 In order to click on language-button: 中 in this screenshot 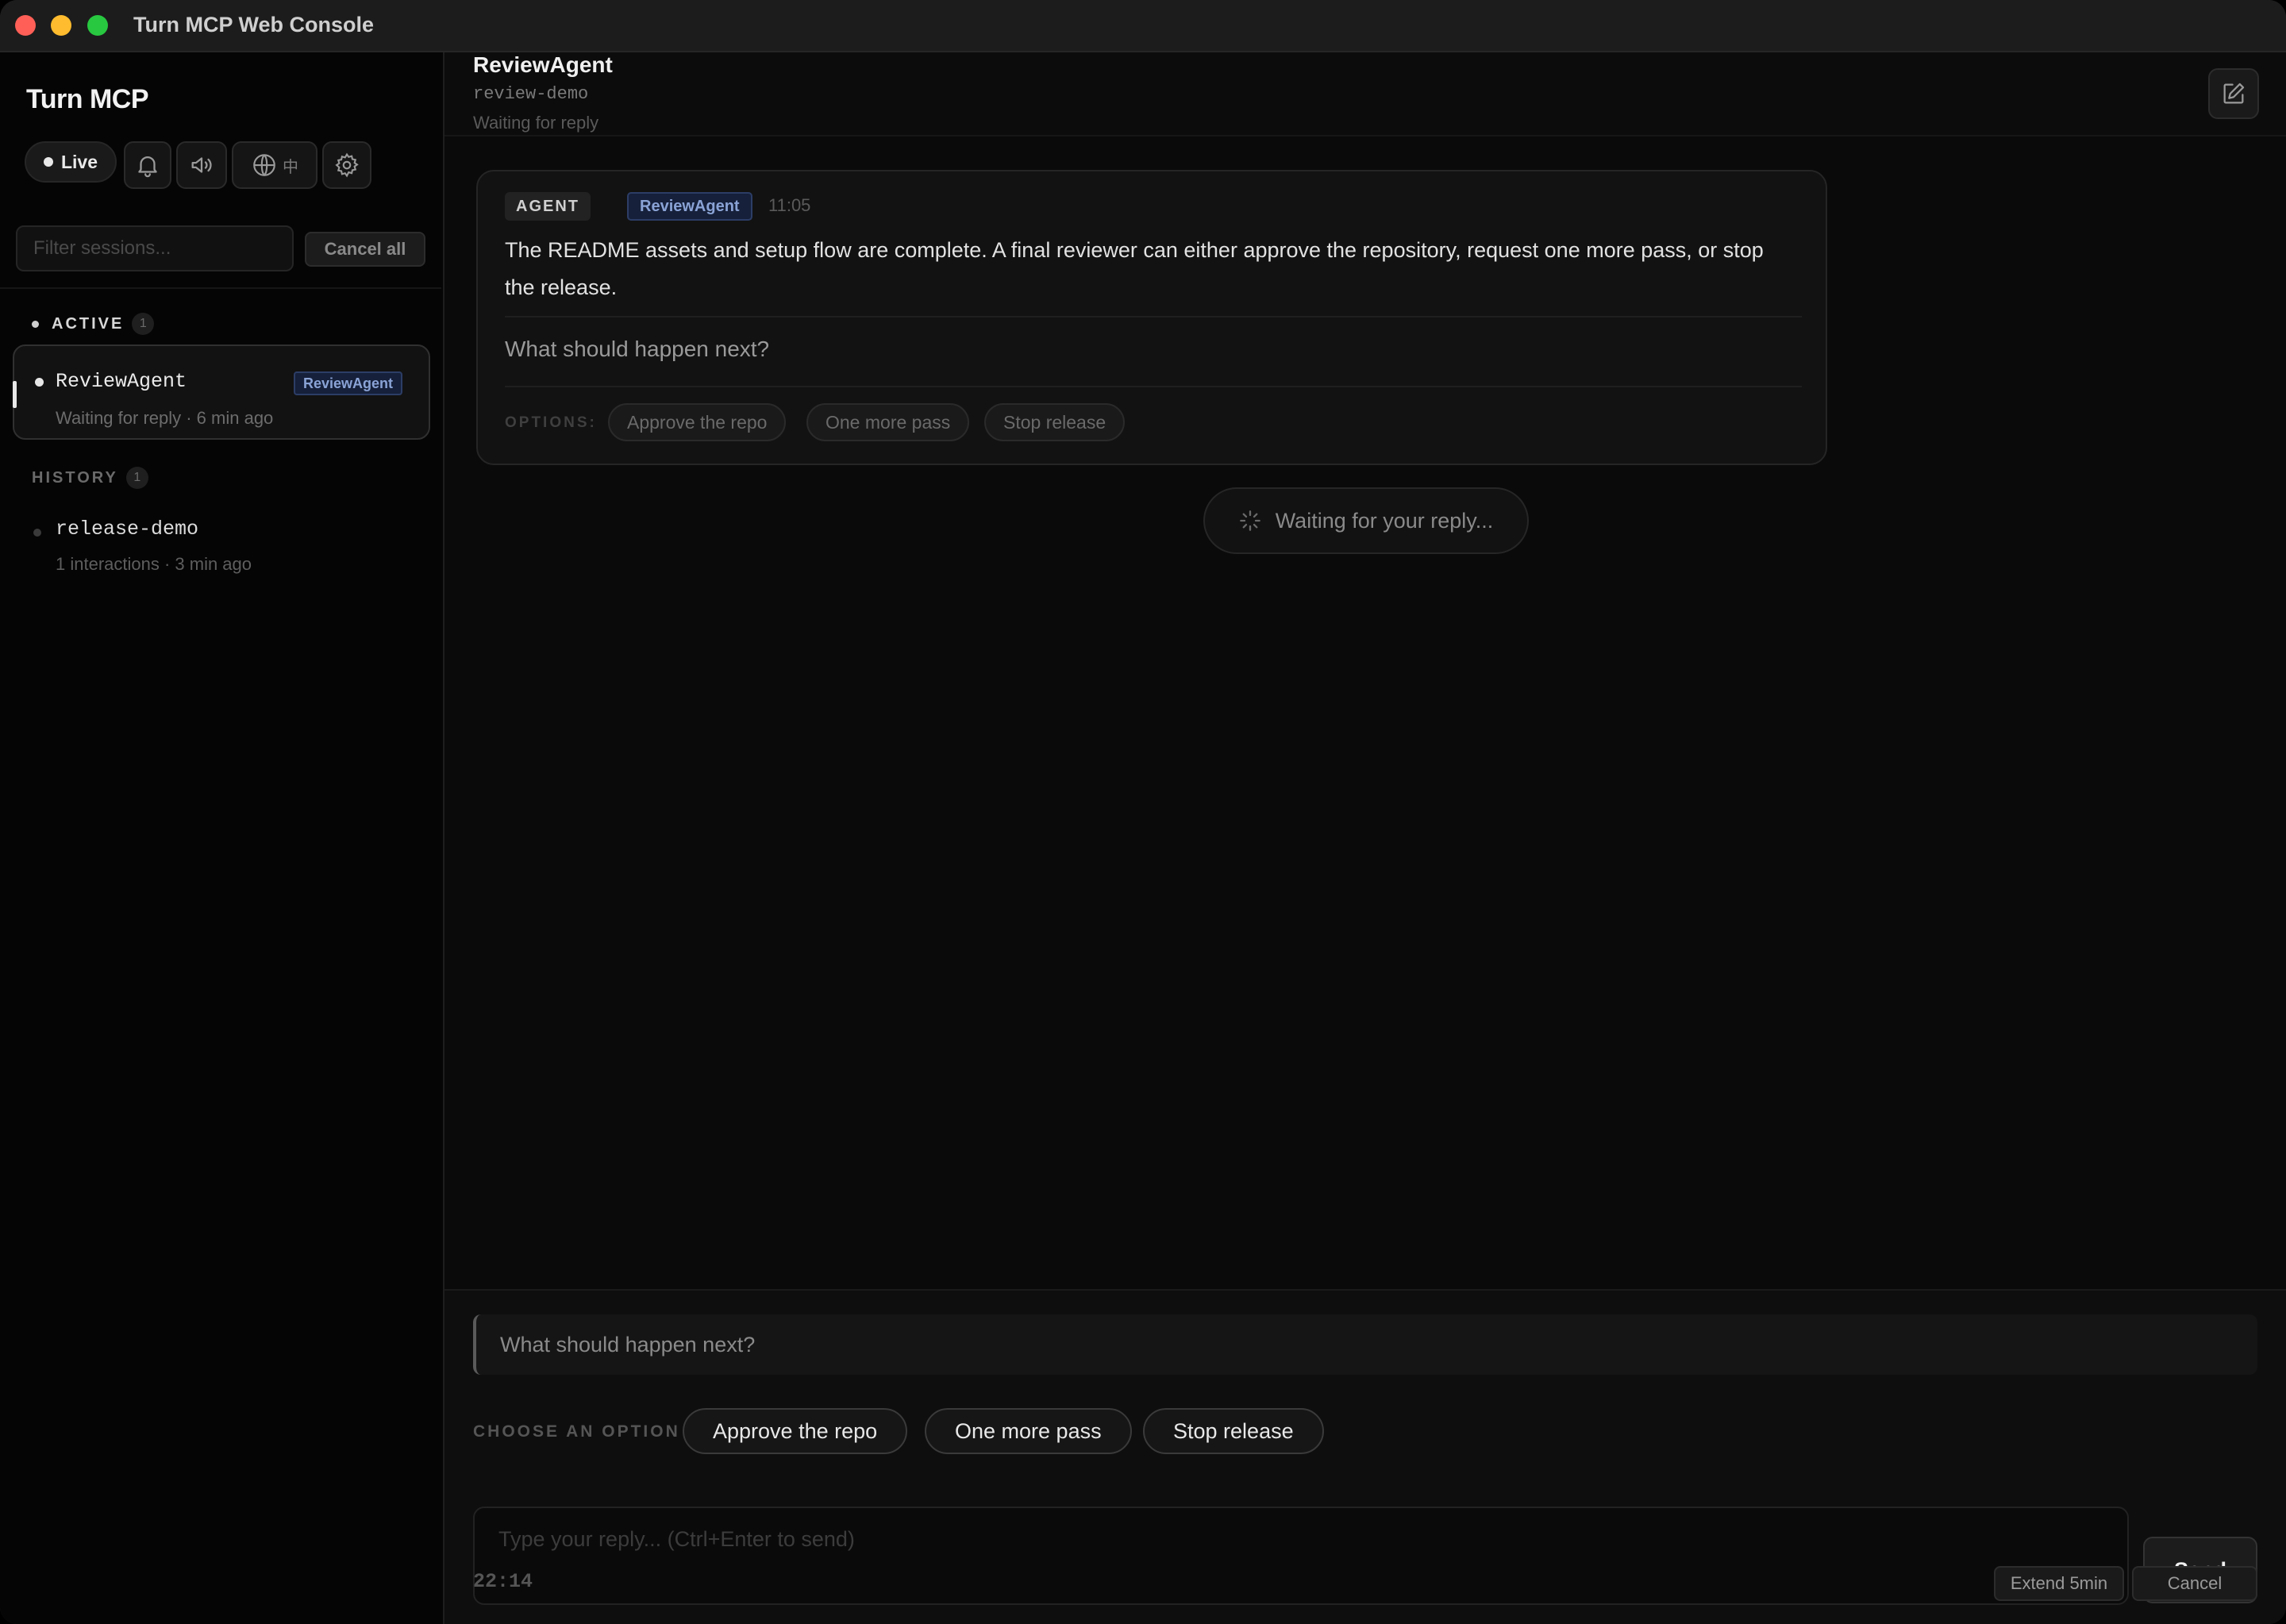, I will do `click(275, 165)`.